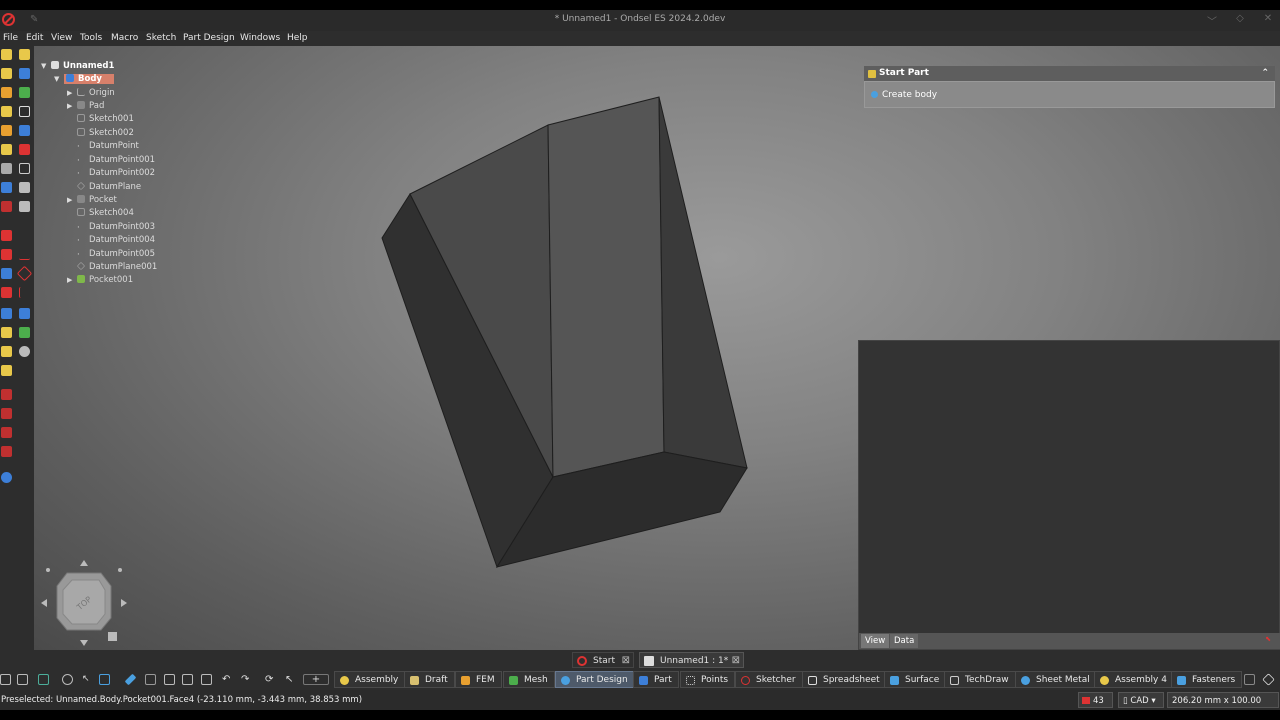 Image resolution: width=1280 pixels, height=720 pixels. Describe the element at coordinates (124, 38) in the screenshot. I see `menu-macro: Macro` at that location.